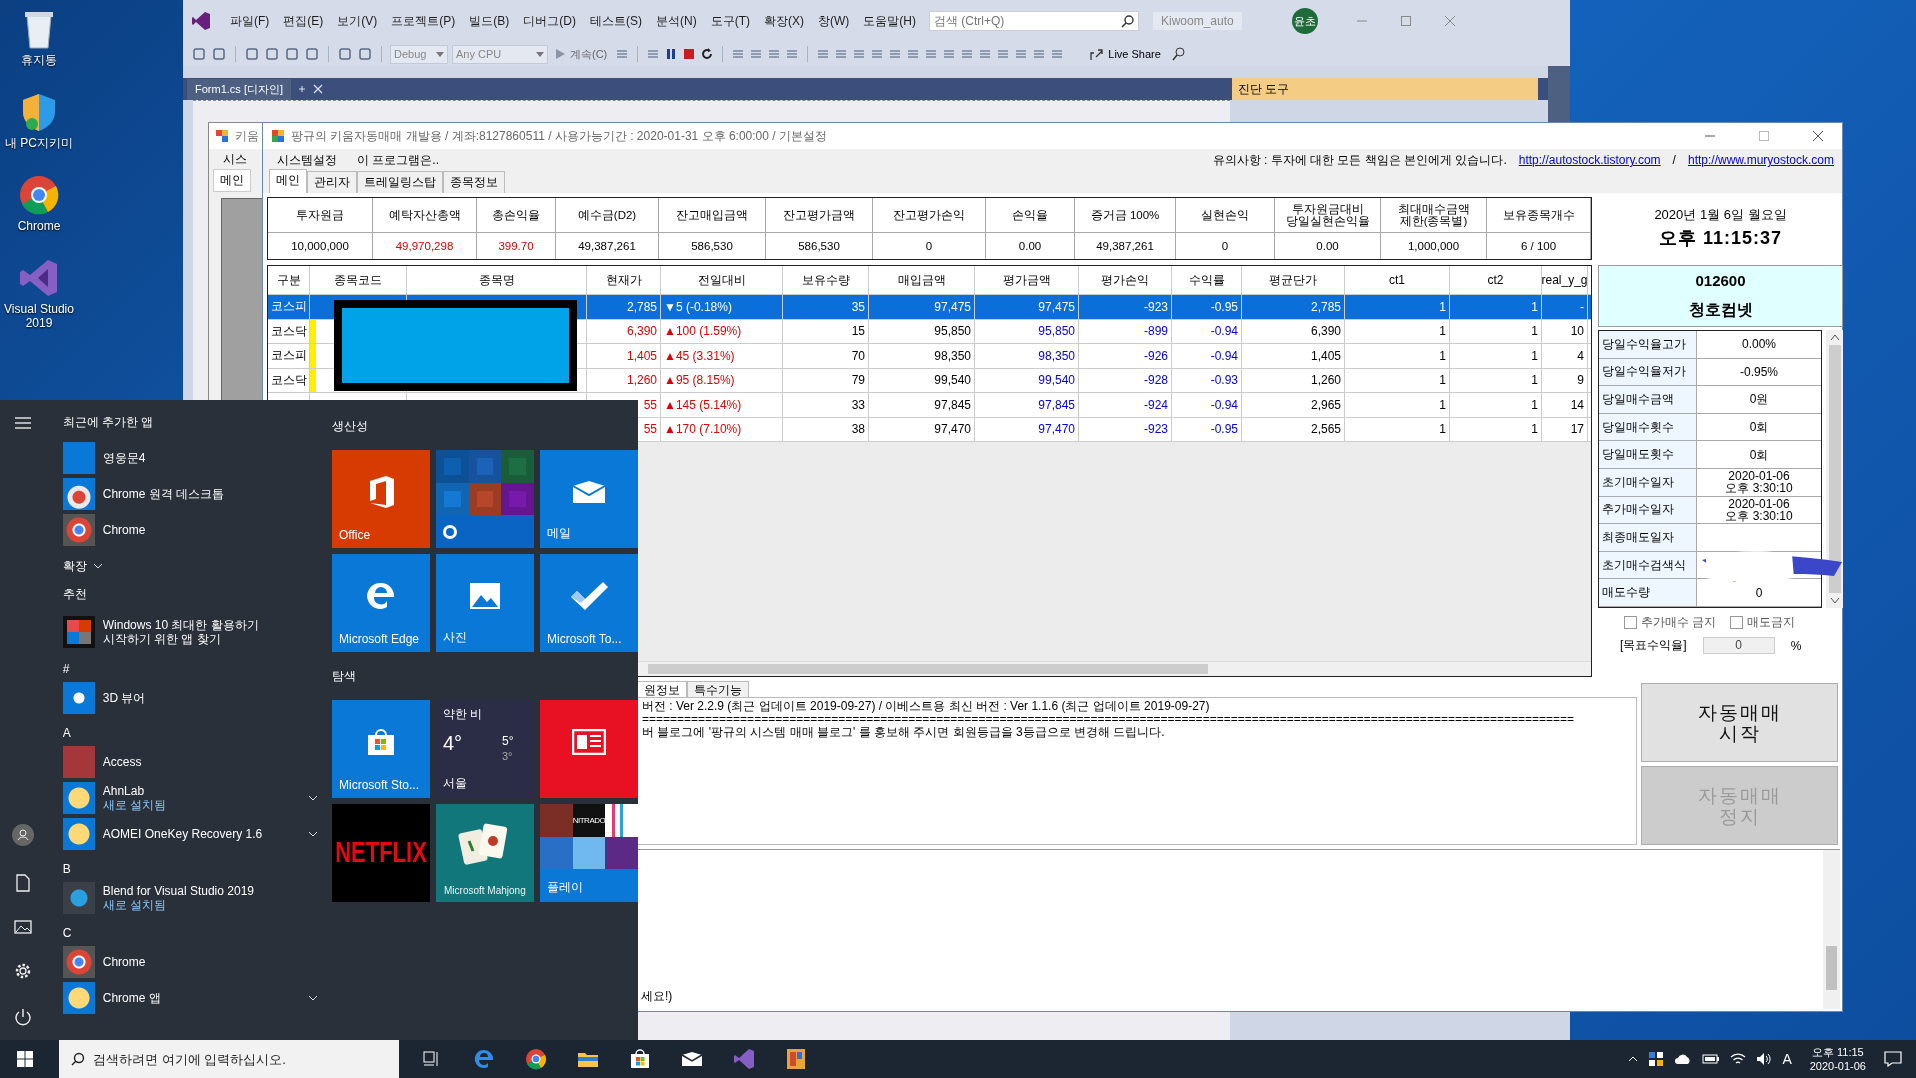  I want to click on power-icon, so click(23, 1017).